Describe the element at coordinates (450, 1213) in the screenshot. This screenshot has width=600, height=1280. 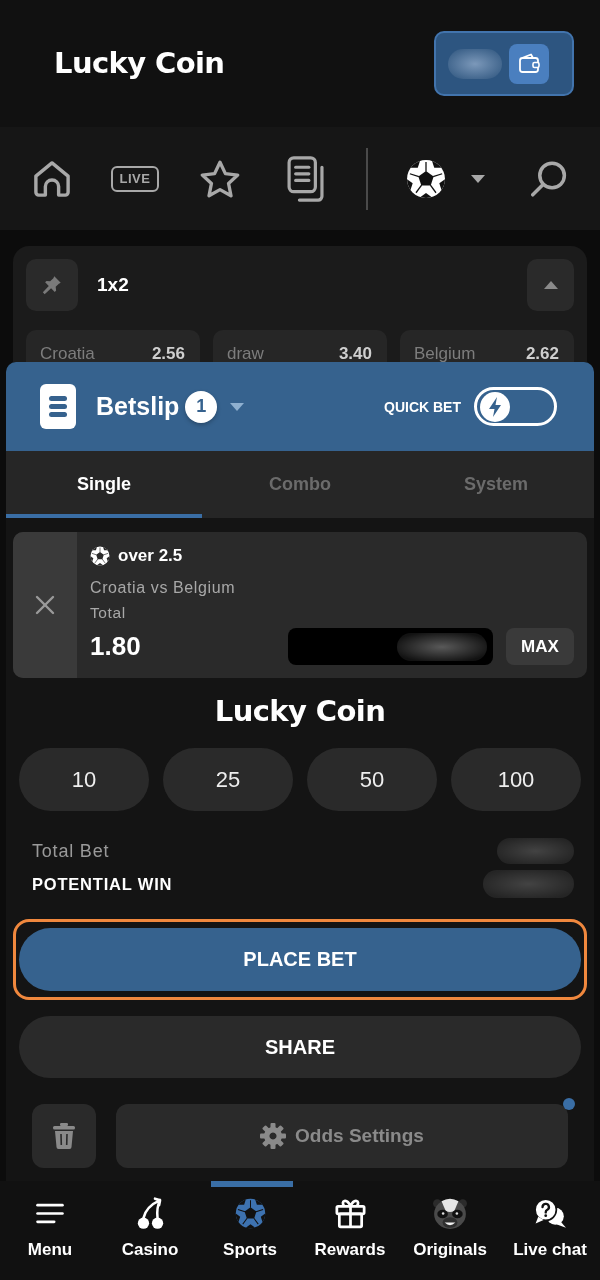
I see `badger-icon` at that location.